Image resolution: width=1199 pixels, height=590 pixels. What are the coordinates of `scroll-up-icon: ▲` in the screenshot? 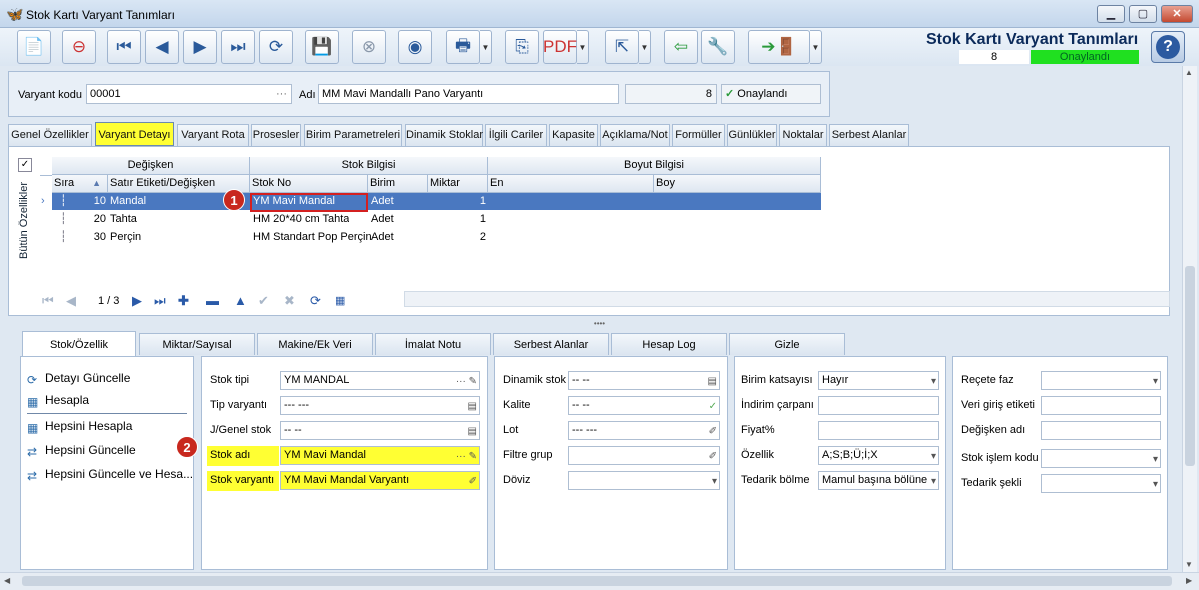 It's located at (1189, 72).